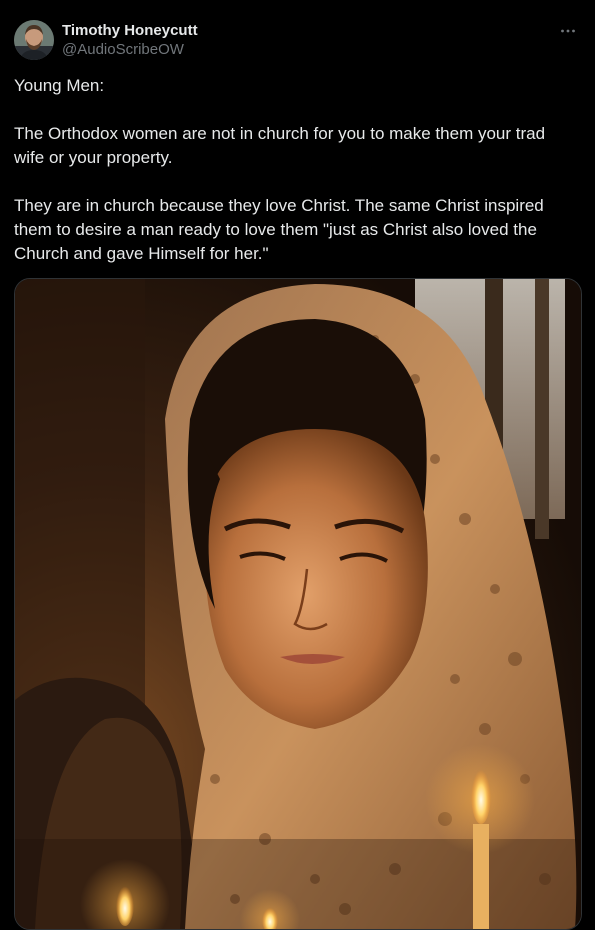 This screenshot has height=930, width=595. Describe the element at coordinates (130, 49) in the screenshot. I see `author-handle: @AudioScribeOW` at that location.